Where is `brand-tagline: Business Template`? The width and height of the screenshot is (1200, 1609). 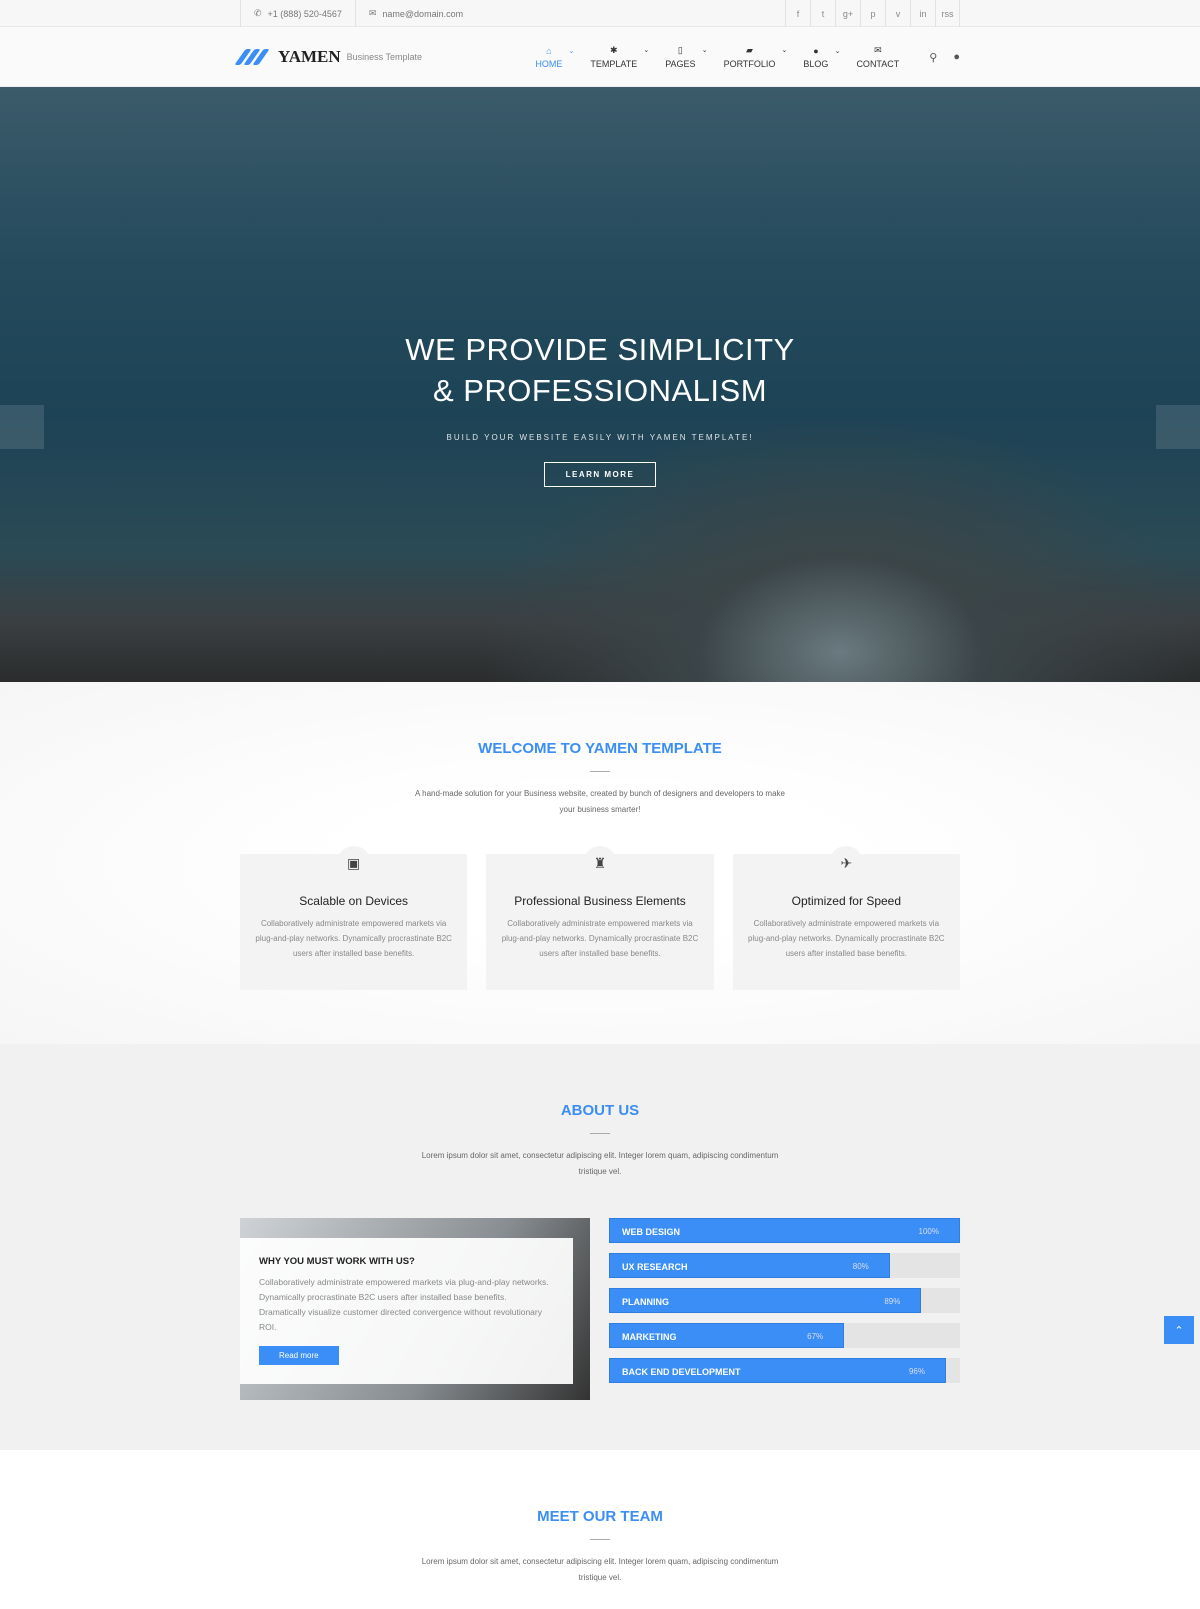
brand-tagline: Business Template is located at coordinates (384, 57).